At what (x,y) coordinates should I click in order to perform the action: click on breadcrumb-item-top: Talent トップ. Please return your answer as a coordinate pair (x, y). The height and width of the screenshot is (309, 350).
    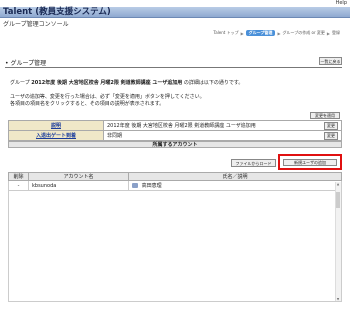
    Looking at the image, I should click on (225, 33).